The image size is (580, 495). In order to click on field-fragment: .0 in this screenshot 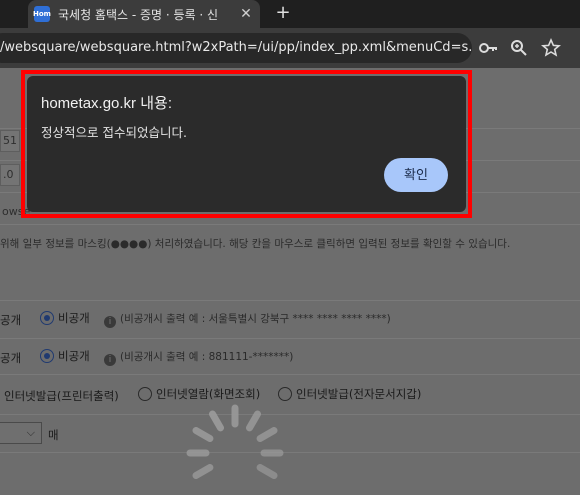, I will do `click(10, 175)`.